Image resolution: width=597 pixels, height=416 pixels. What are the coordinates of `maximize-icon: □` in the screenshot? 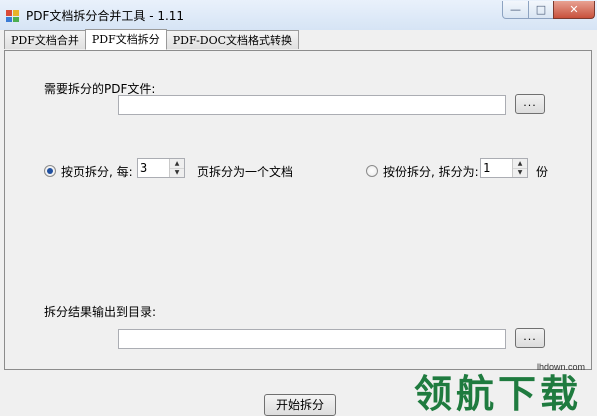 It's located at (541, 9).